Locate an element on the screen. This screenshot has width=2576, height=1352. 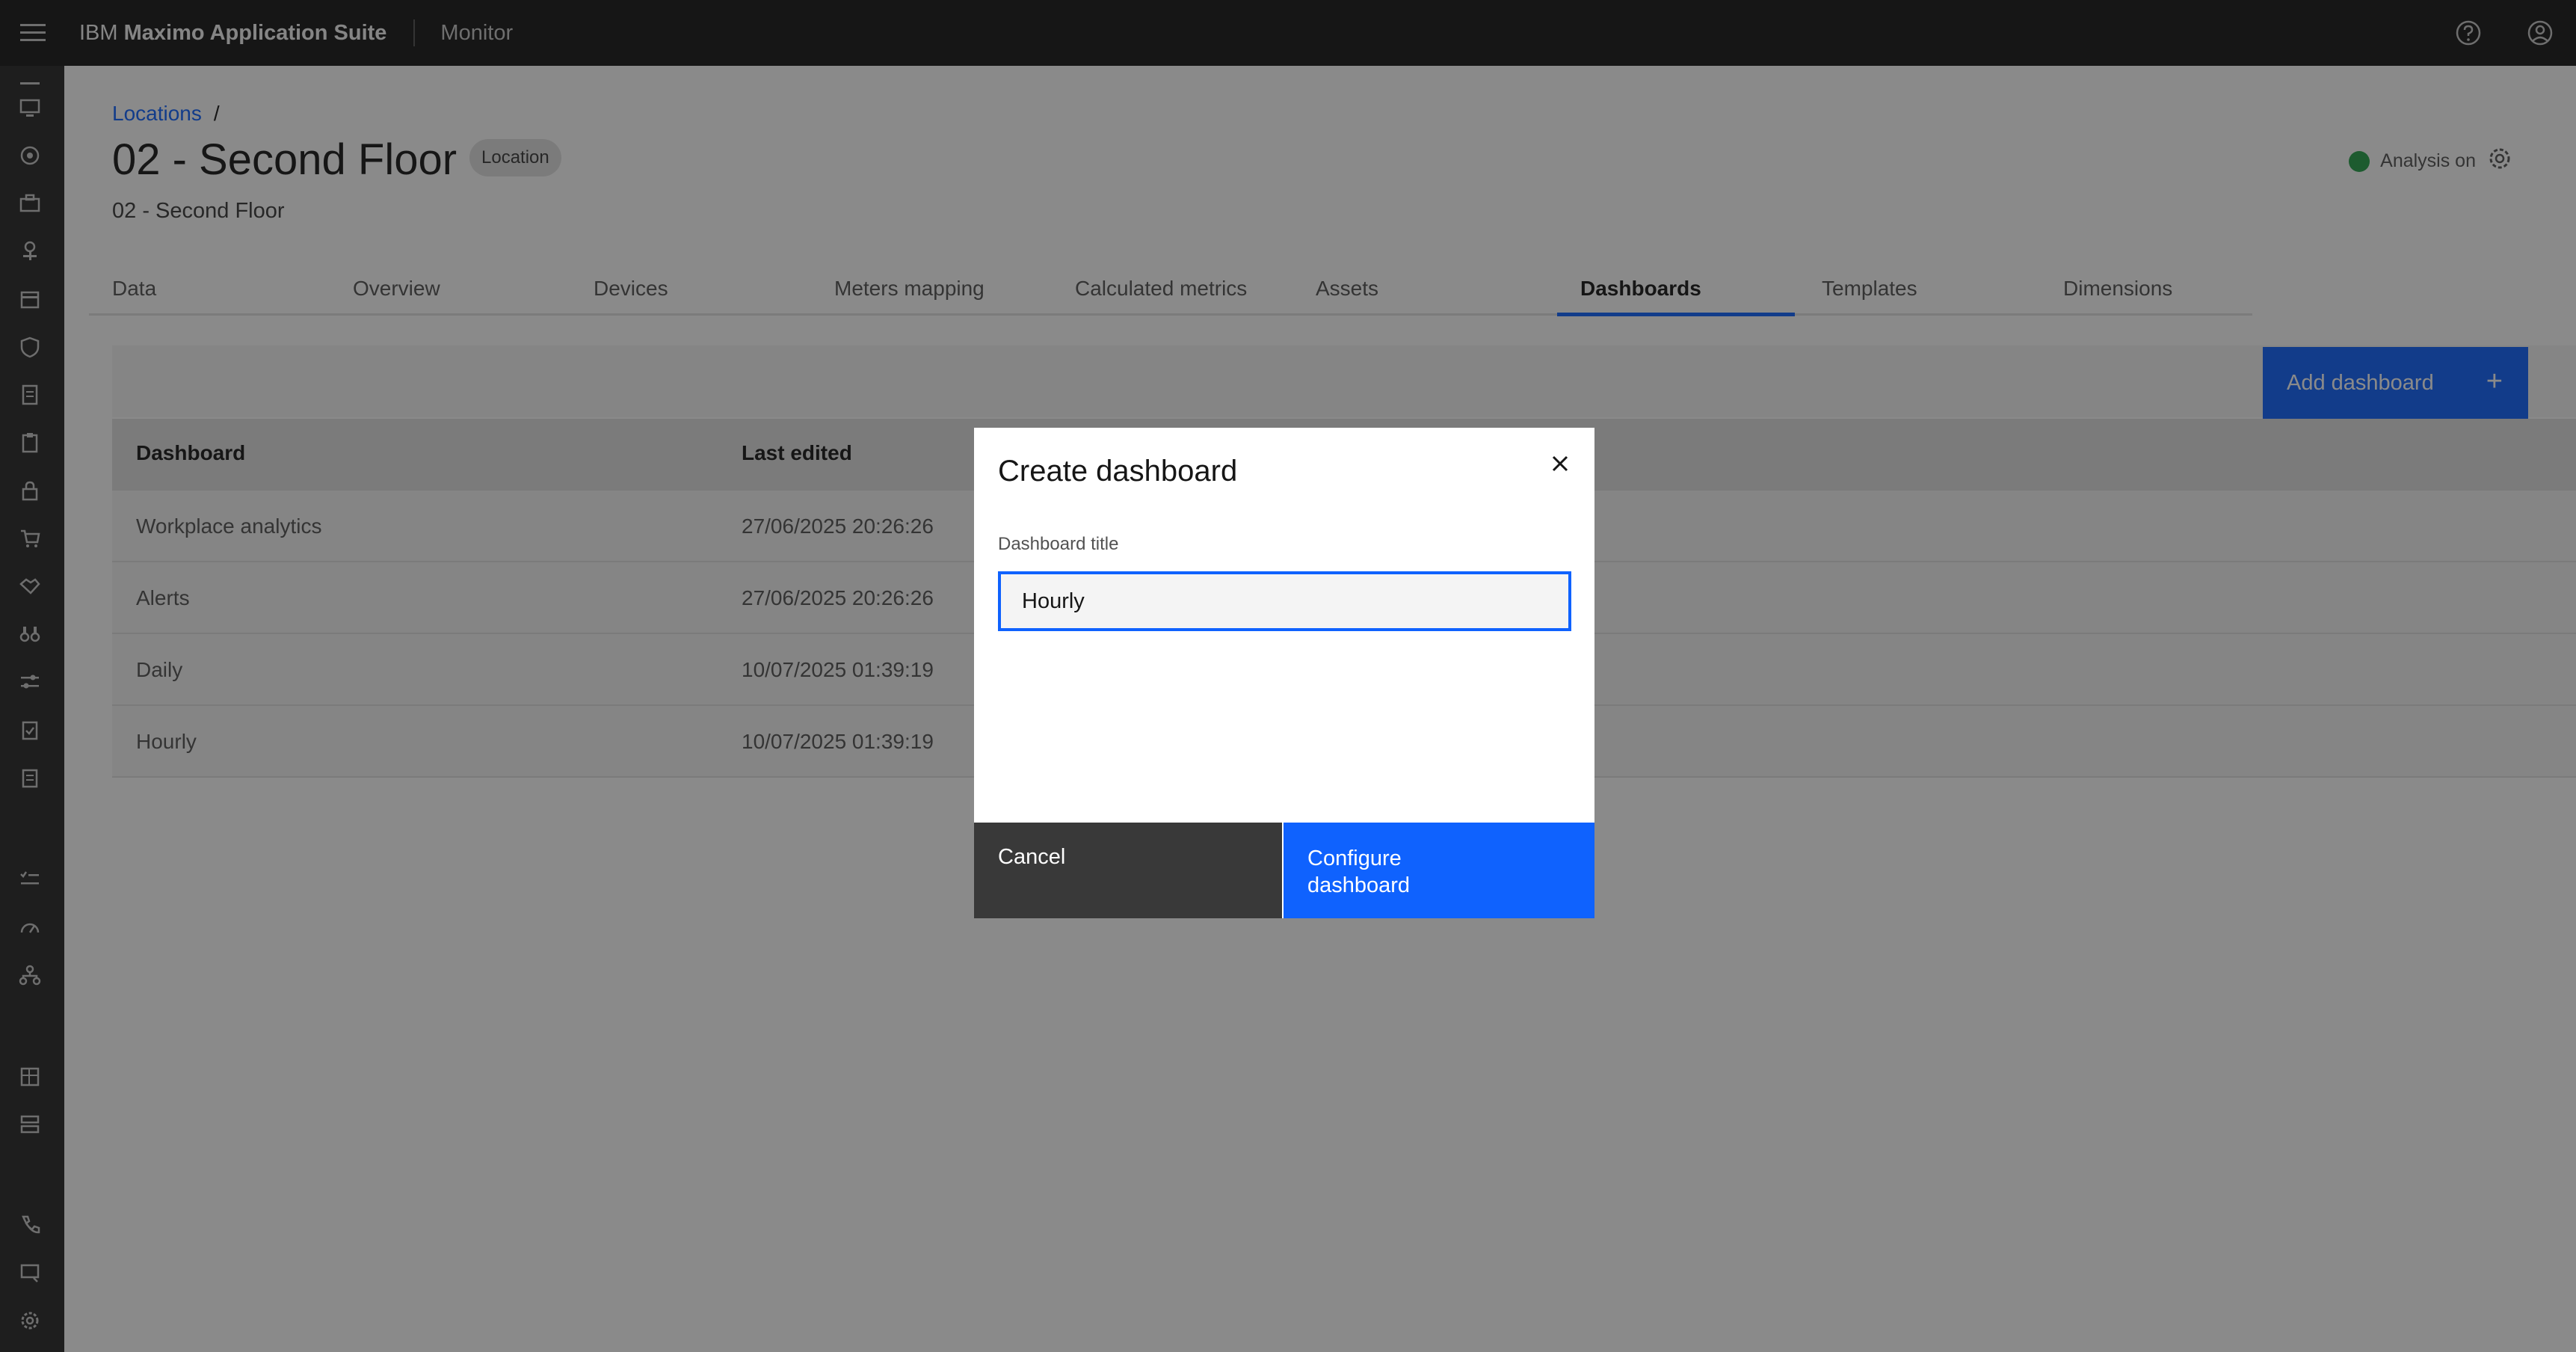
dashboard-title-label: Dashboard title is located at coordinates (1058, 544).